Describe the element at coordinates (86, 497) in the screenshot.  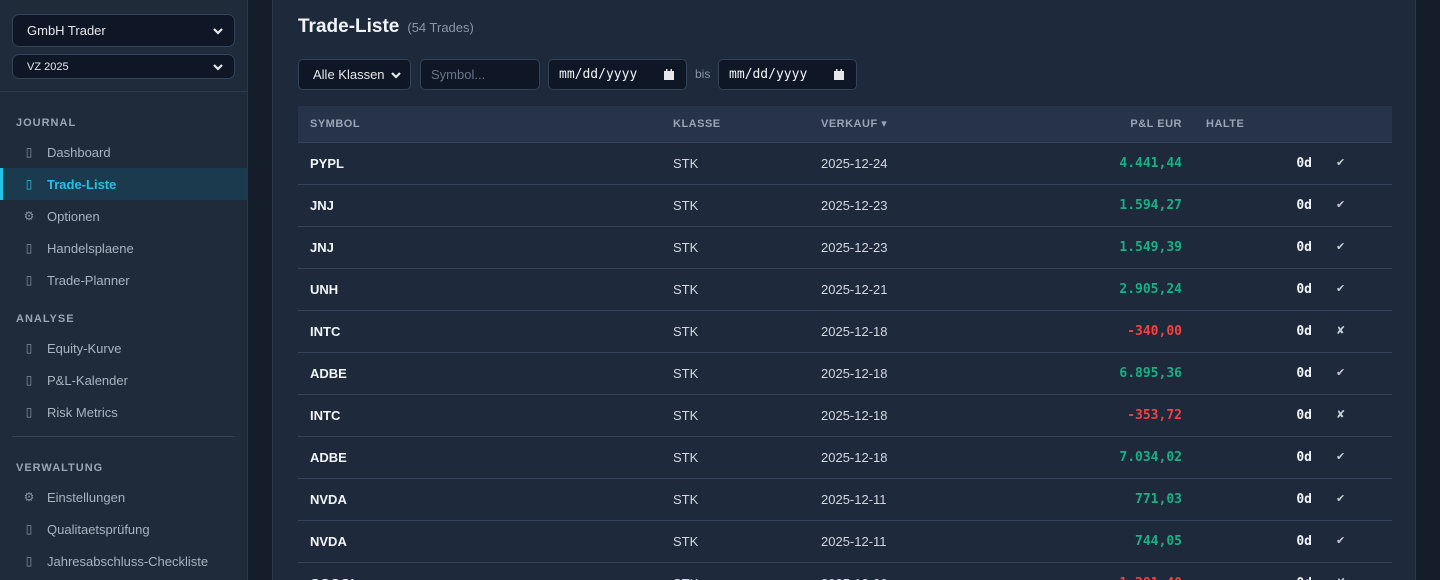
I see `sidebar-item-label: Einstellungen` at that location.